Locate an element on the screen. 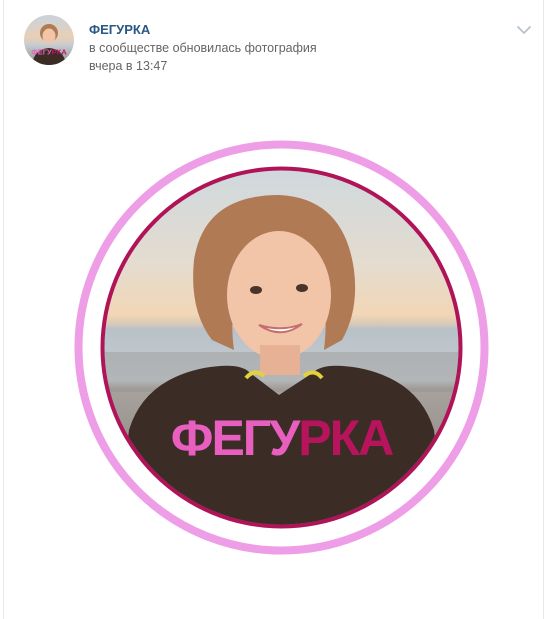 Image resolution: width=548 pixels, height=619 pixels. community-avatar: ФЕГУРКА is located at coordinates (49, 40).